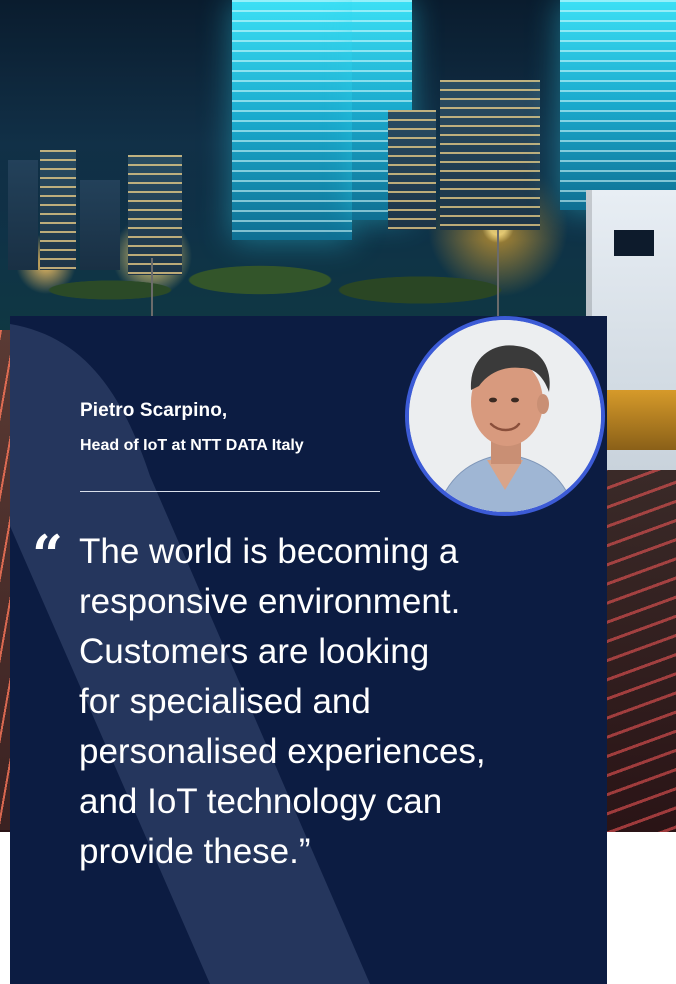 The image size is (676, 984). Describe the element at coordinates (192, 445) in the screenshot. I see `author-title: Head of IoT at NTT DATA Italy` at that location.